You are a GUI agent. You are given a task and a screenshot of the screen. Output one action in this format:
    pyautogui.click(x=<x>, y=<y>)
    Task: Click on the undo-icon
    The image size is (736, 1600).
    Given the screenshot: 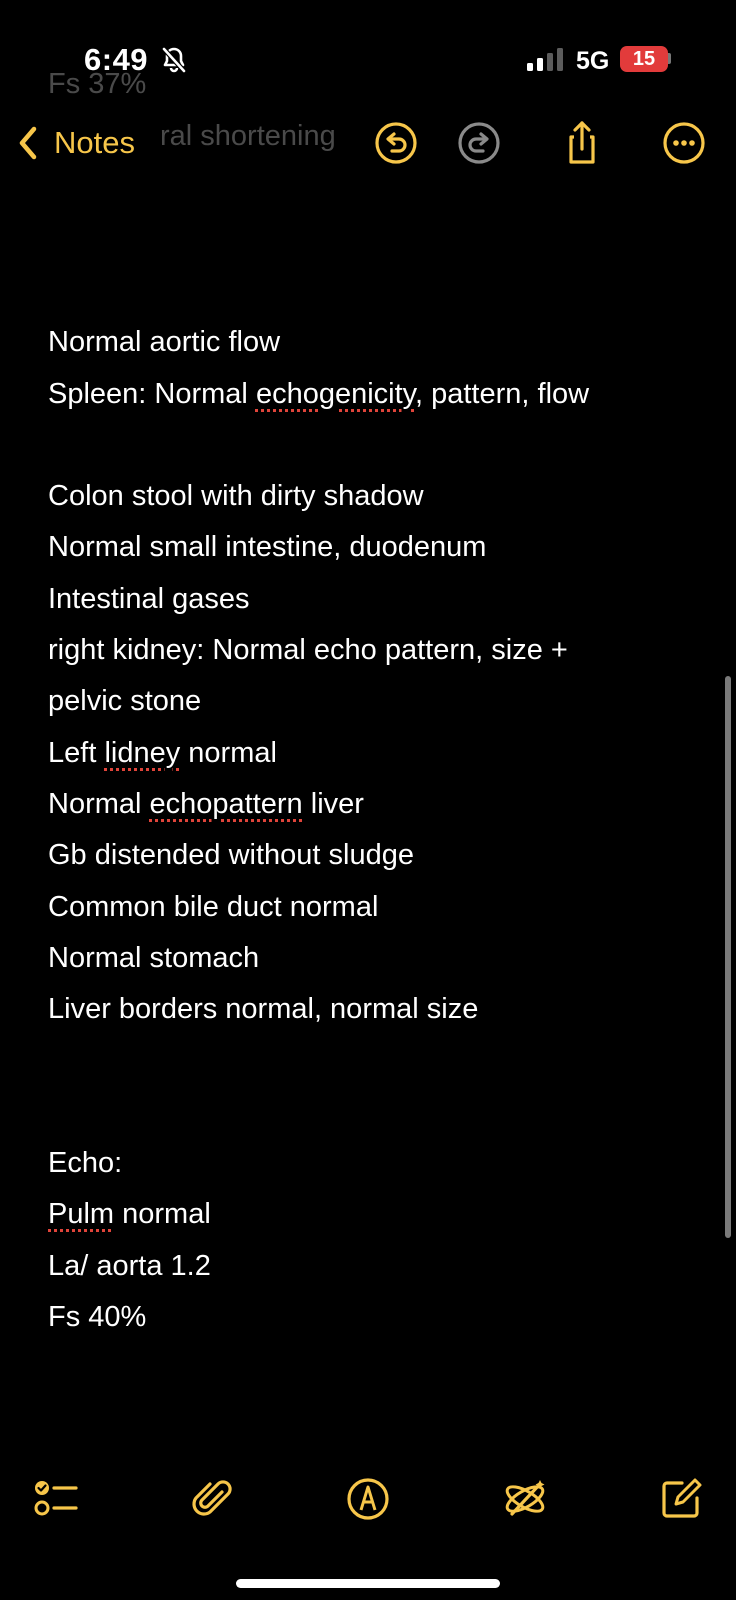 What is the action you would take?
    pyautogui.click(x=396, y=143)
    